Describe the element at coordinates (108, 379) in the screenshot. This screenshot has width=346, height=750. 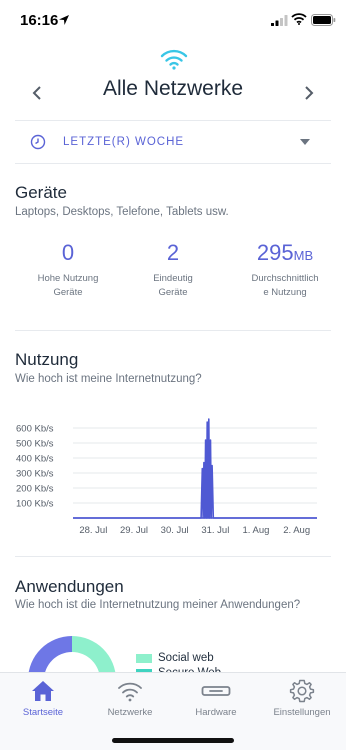
I see `usage-subtitle: Wie hoch ist meine Internetnutzung?` at that location.